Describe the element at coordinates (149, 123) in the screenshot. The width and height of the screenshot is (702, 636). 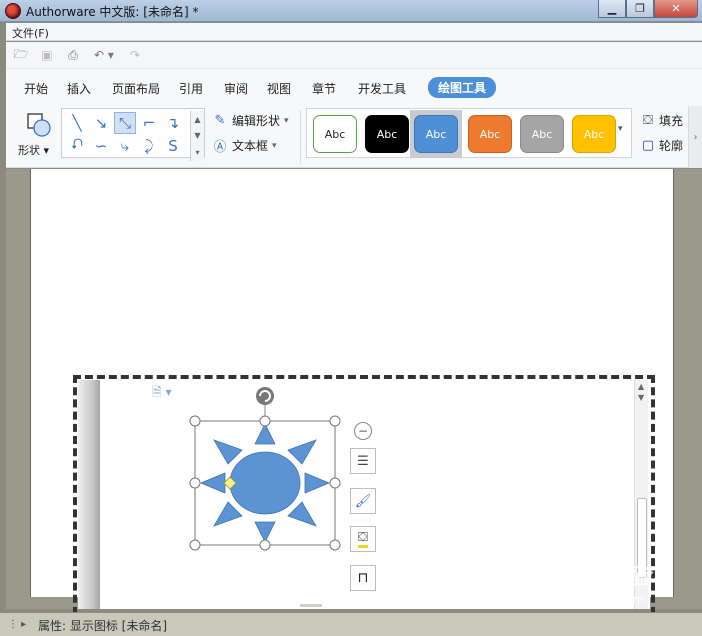
I see `elbow-connector-icon: ⌐` at that location.